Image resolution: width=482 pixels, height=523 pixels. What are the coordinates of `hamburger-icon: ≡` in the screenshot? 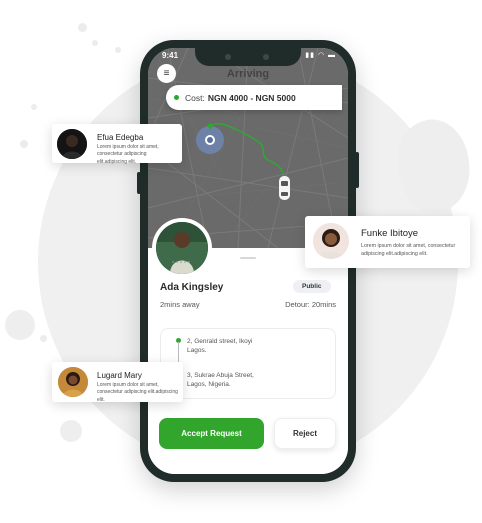 It's located at (166, 73).